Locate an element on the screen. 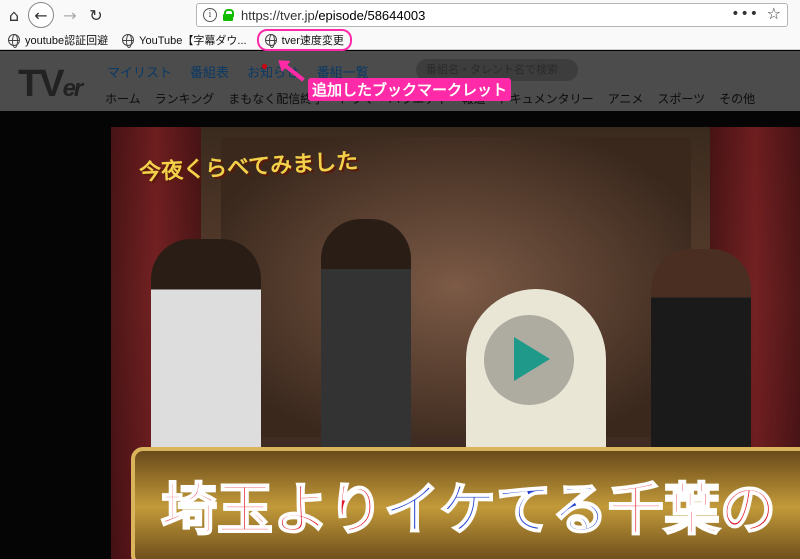 The height and width of the screenshot is (559, 800). logo-text: TV is located at coordinates (41, 84).